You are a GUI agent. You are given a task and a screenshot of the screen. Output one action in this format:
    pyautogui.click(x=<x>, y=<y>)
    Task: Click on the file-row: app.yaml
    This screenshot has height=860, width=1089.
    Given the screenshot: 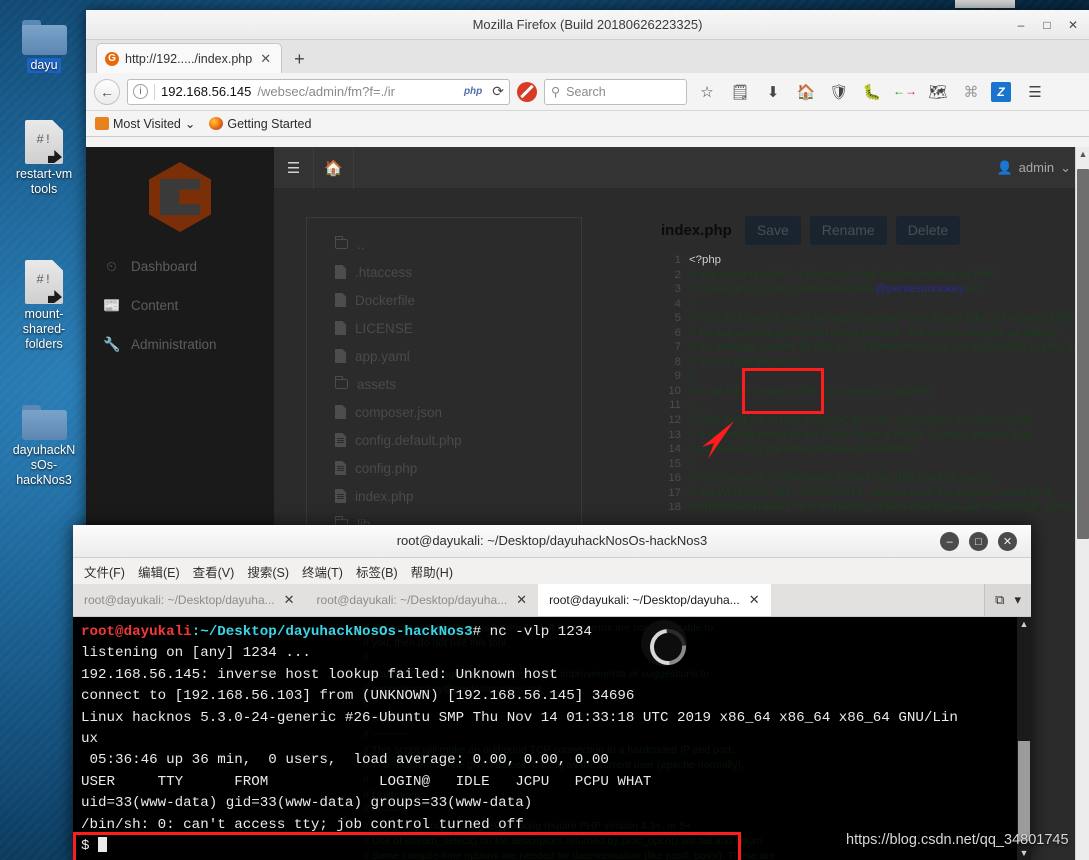 What is the action you would take?
    pyautogui.click(x=458, y=356)
    